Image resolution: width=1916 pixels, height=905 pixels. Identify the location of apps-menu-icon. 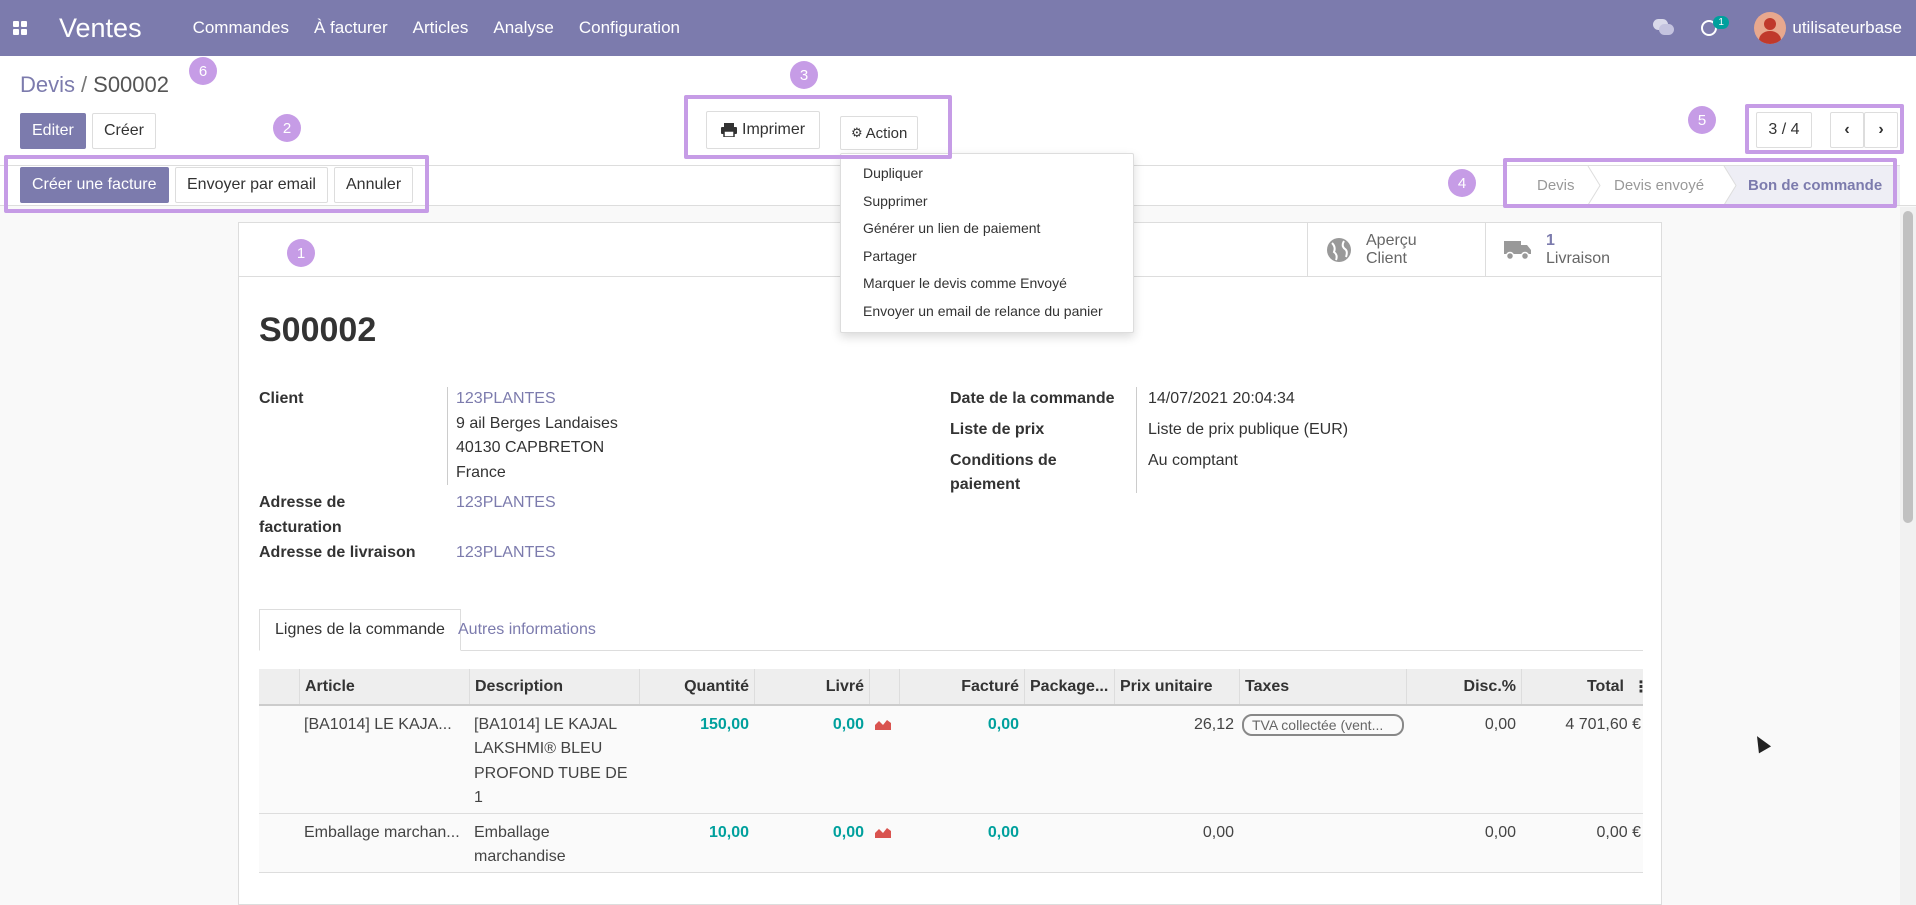
(20, 28).